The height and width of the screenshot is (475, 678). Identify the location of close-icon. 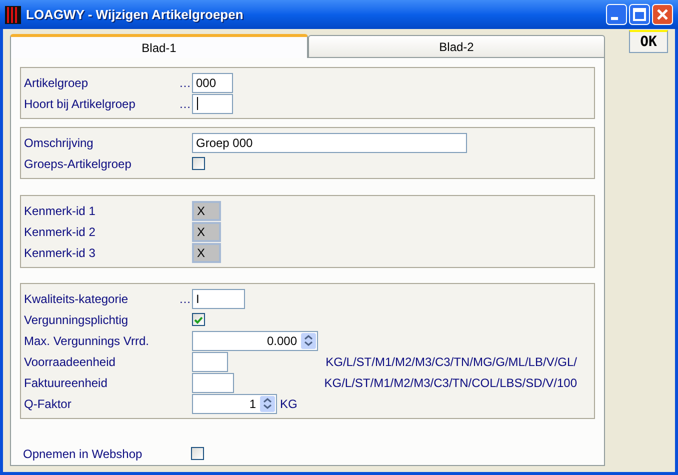
(662, 14).